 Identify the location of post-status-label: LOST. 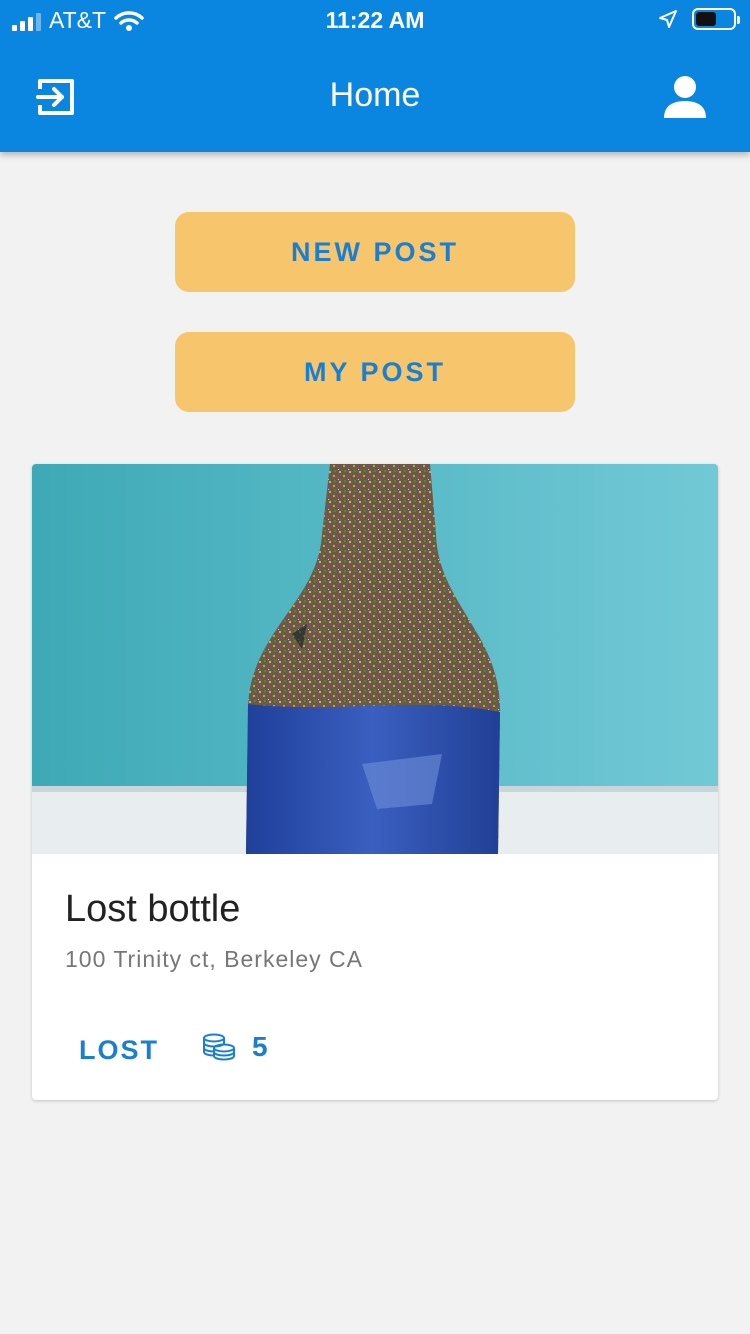
(119, 1050).